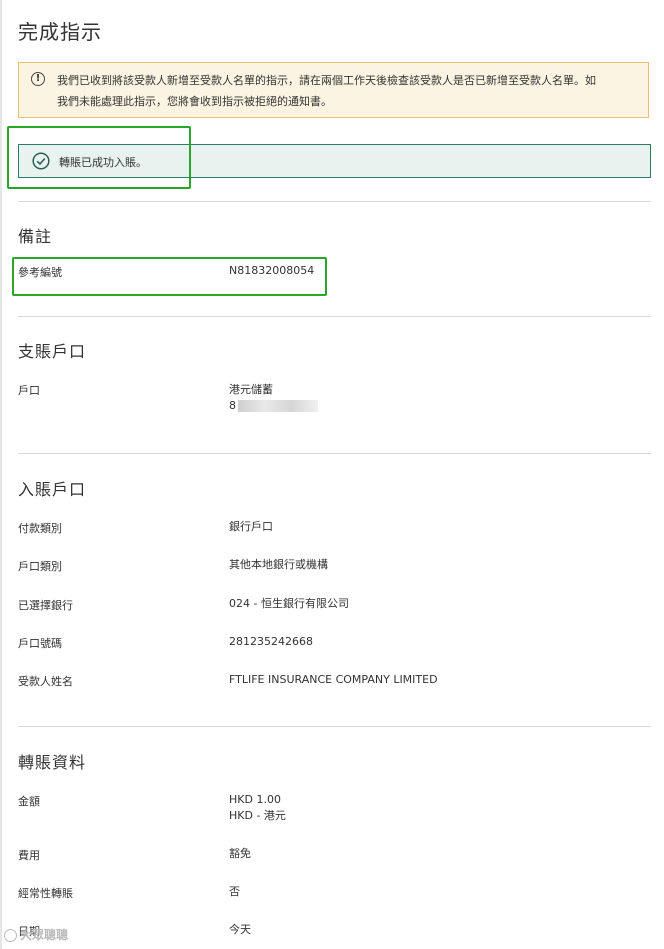  Describe the element at coordinates (240, 853) in the screenshot. I see `fee-value: 豁免` at that location.